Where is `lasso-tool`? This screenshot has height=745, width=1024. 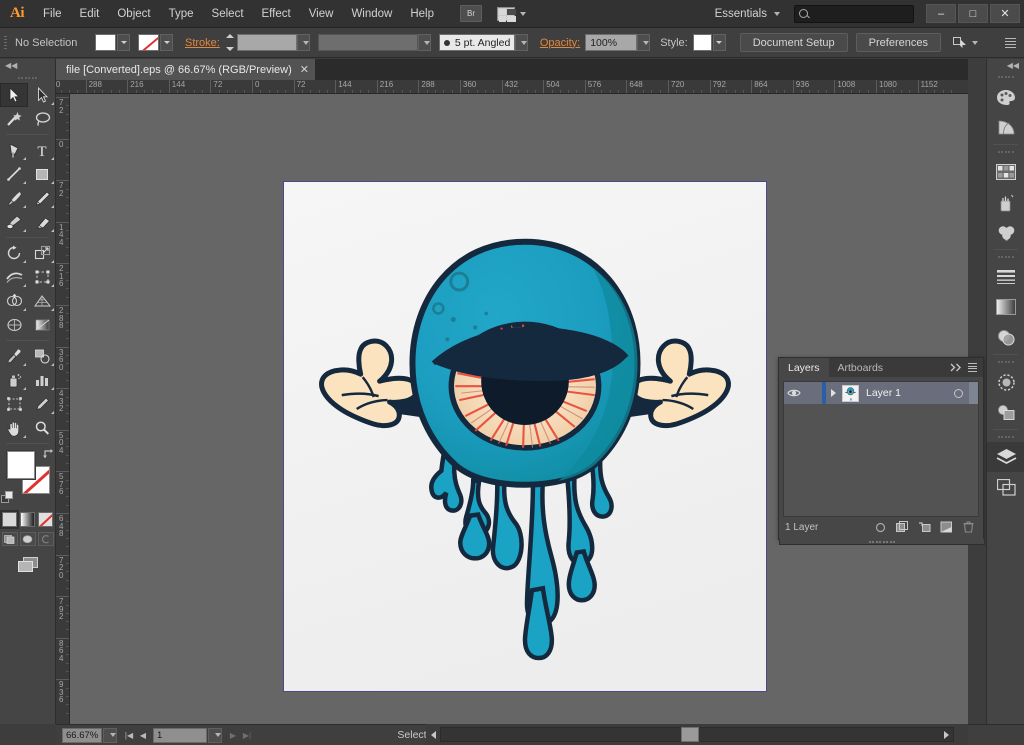 lasso-tool is located at coordinates (42, 119).